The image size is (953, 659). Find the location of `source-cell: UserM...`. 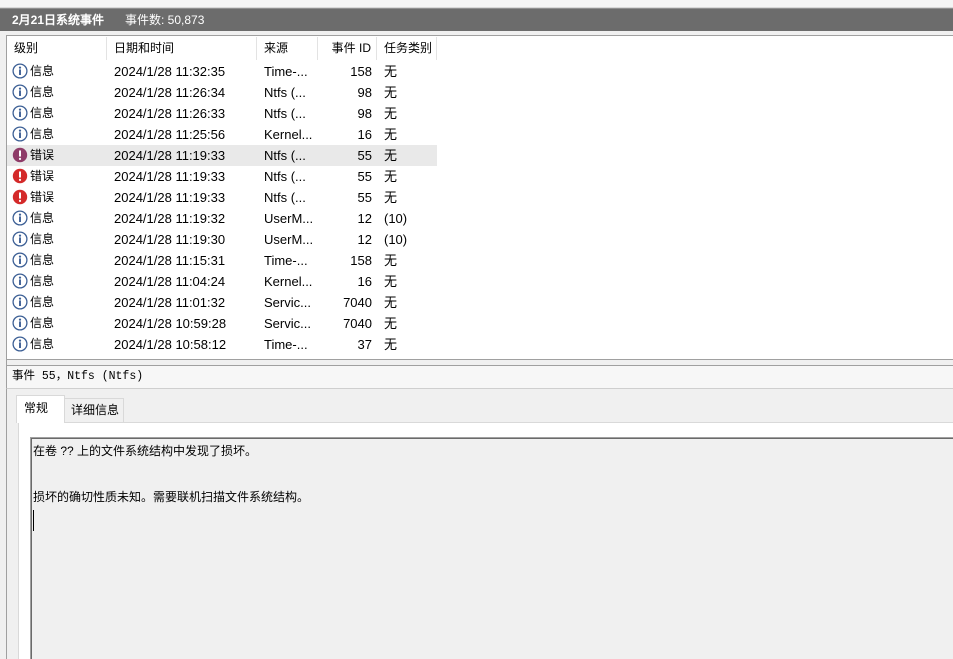

source-cell: UserM... is located at coordinates (289, 218).